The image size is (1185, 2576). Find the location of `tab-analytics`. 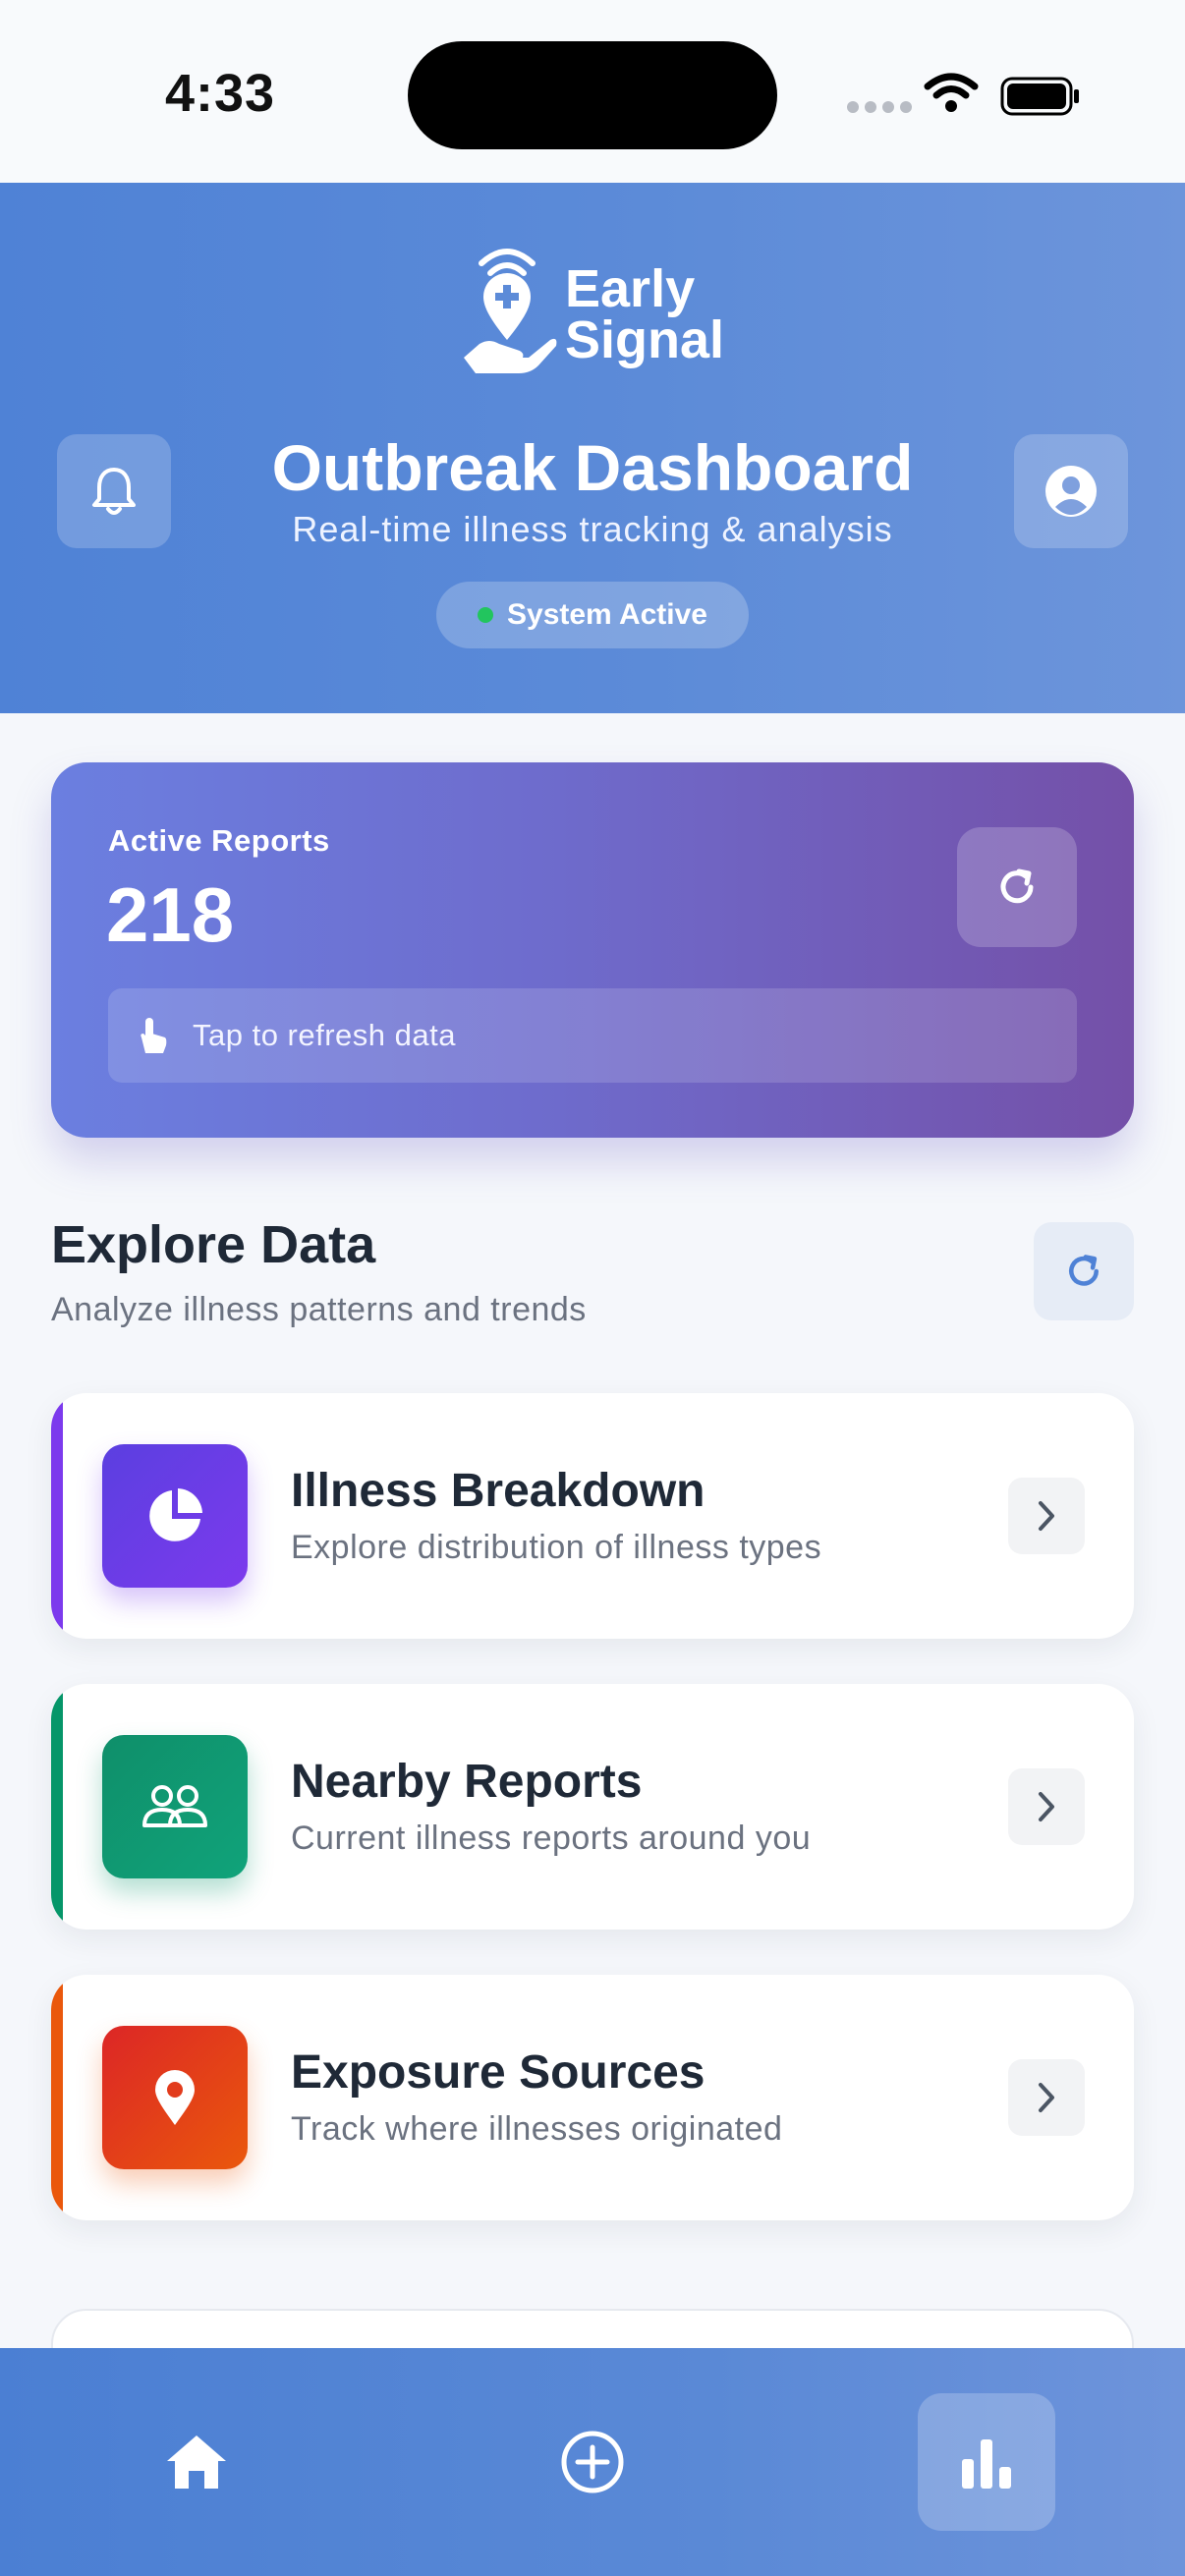

tab-analytics is located at coordinates (987, 2462).